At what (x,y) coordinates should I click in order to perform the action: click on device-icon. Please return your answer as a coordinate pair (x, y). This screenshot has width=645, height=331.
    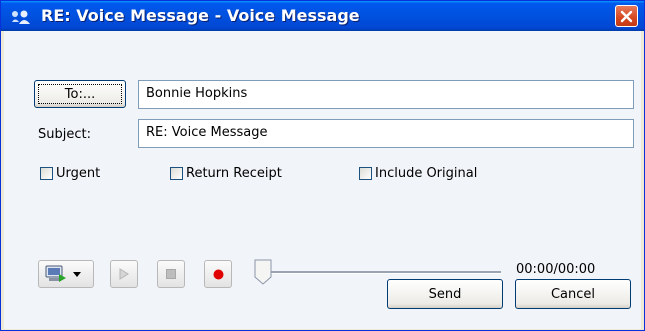
    Looking at the image, I should click on (55, 273).